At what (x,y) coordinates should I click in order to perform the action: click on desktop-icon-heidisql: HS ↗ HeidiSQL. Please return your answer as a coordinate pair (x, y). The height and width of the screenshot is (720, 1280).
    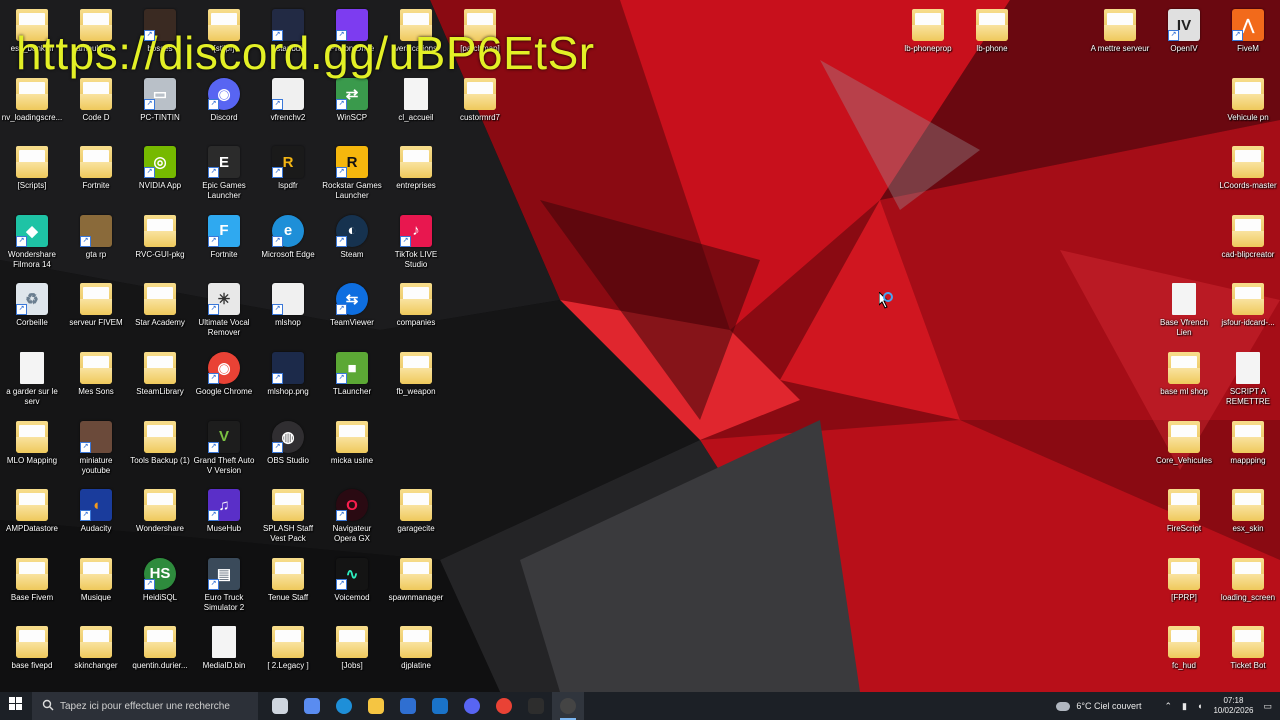
    Looking at the image, I should click on (160, 584).